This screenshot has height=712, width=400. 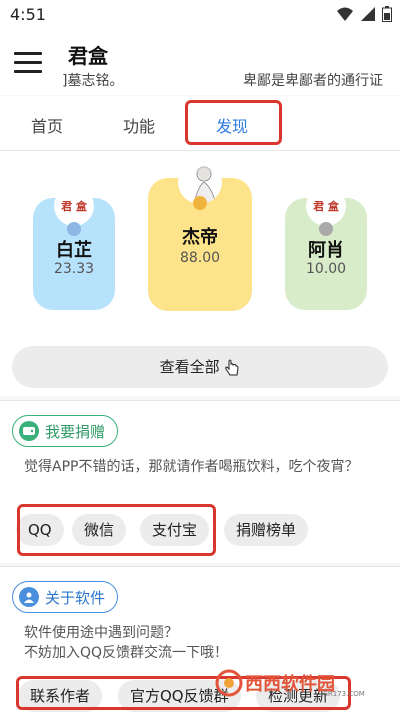 What do you see at coordinates (116, 530) in the screenshot?
I see `donate-highlight-box` at bounding box center [116, 530].